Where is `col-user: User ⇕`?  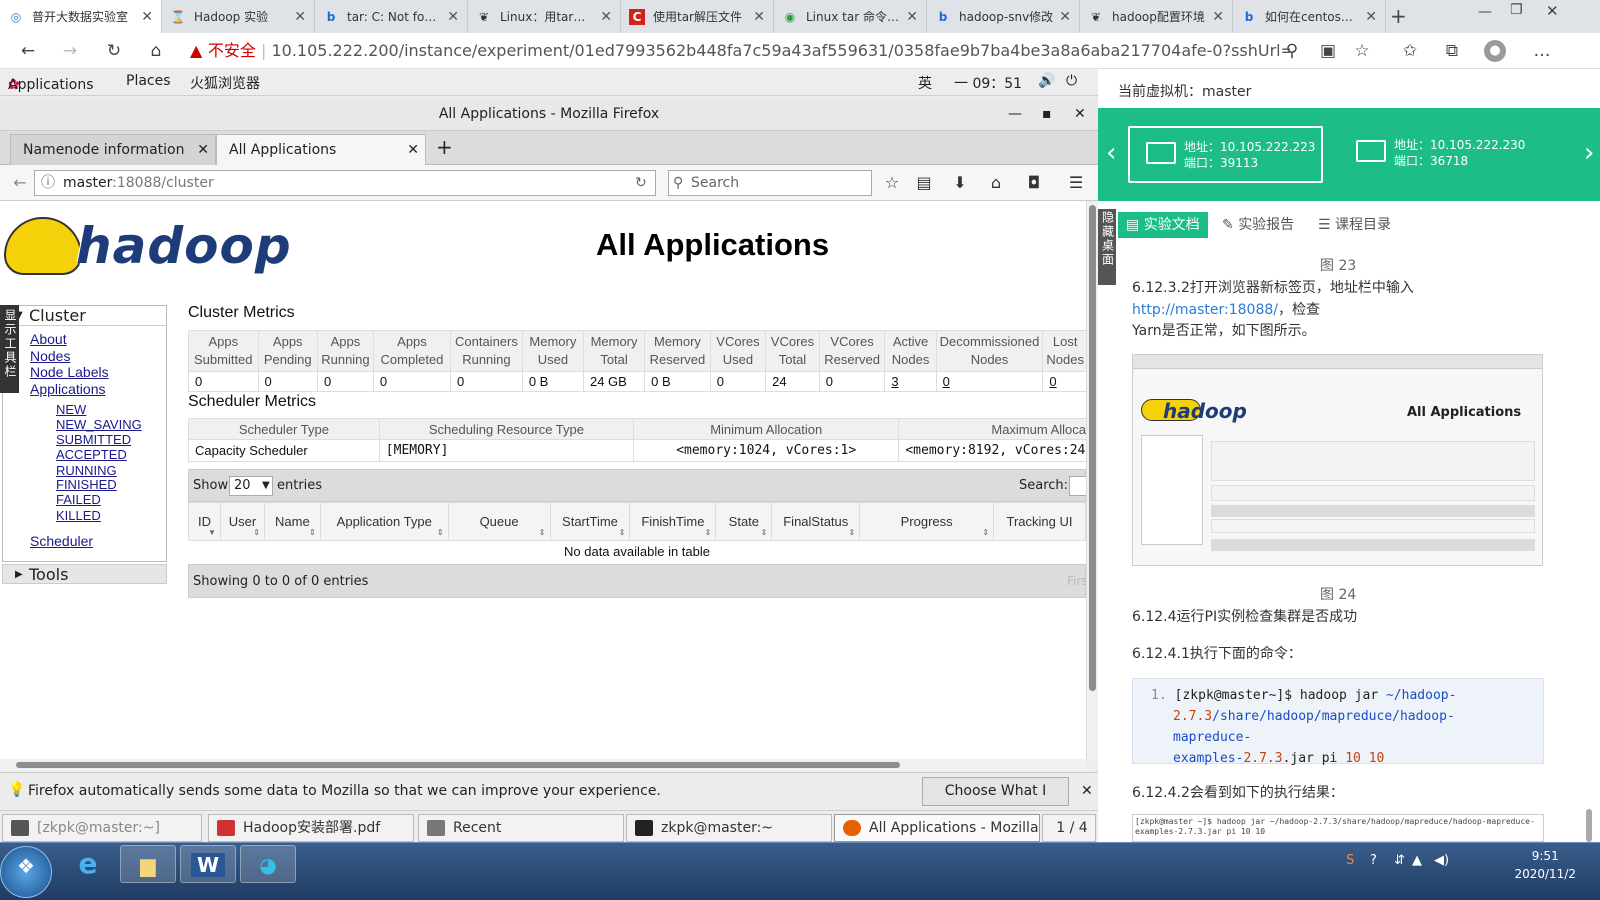
col-user: User ⇕ is located at coordinates (242, 521).